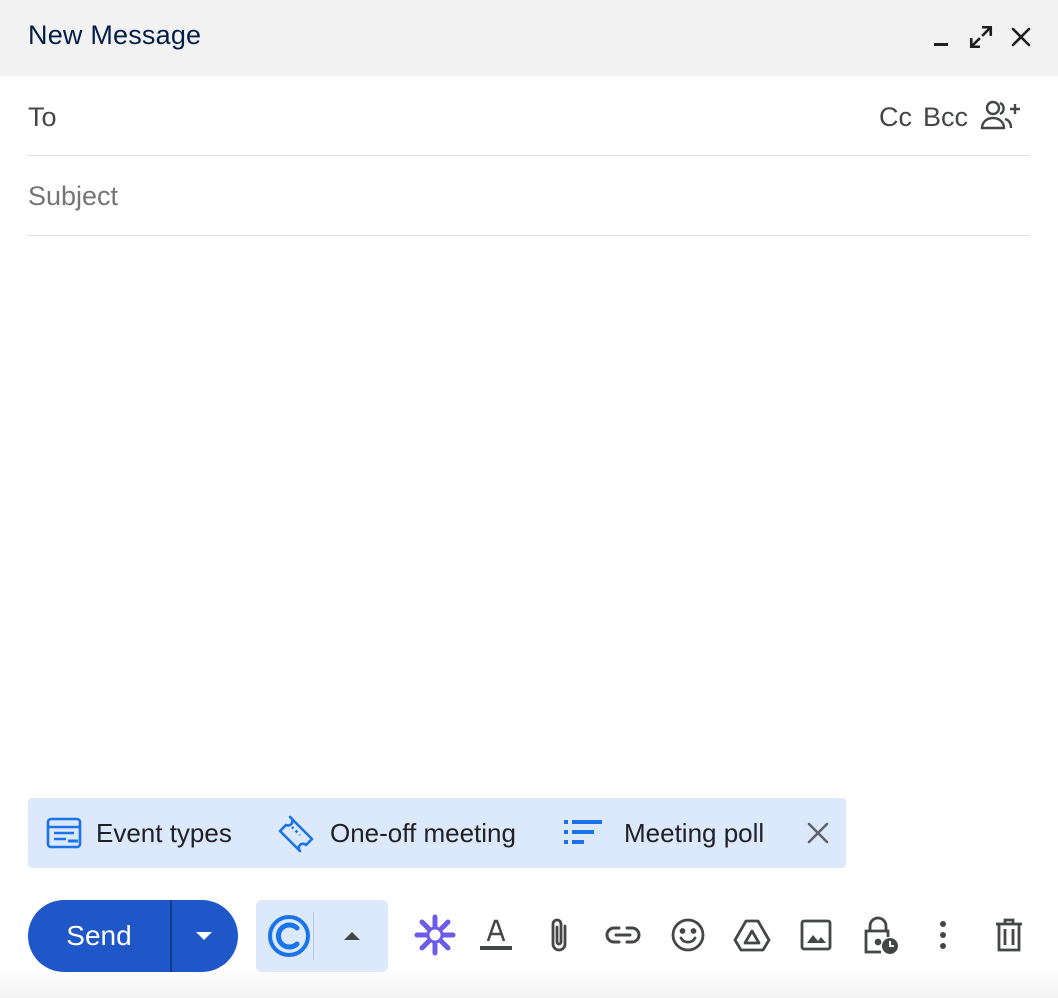  I want to click on trash-icon, so click(1009, 935).